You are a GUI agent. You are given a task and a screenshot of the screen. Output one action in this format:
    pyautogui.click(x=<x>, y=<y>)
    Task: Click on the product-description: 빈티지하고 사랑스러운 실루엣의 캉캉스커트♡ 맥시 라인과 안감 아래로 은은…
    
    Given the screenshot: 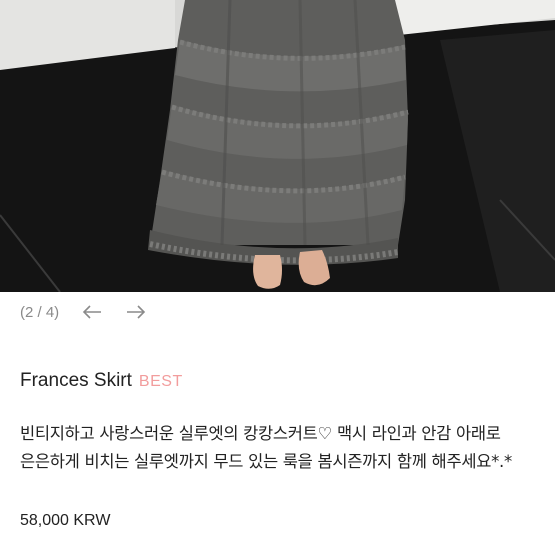 What is the action you would take?
    pyautogui.click(x=266, y=447)
    